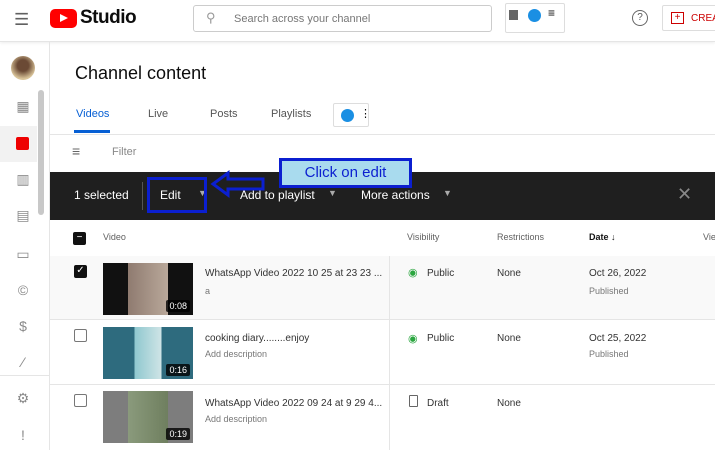 This screenshot has width=715, height=450. I want to click on bar-divider, so click(142, 196).